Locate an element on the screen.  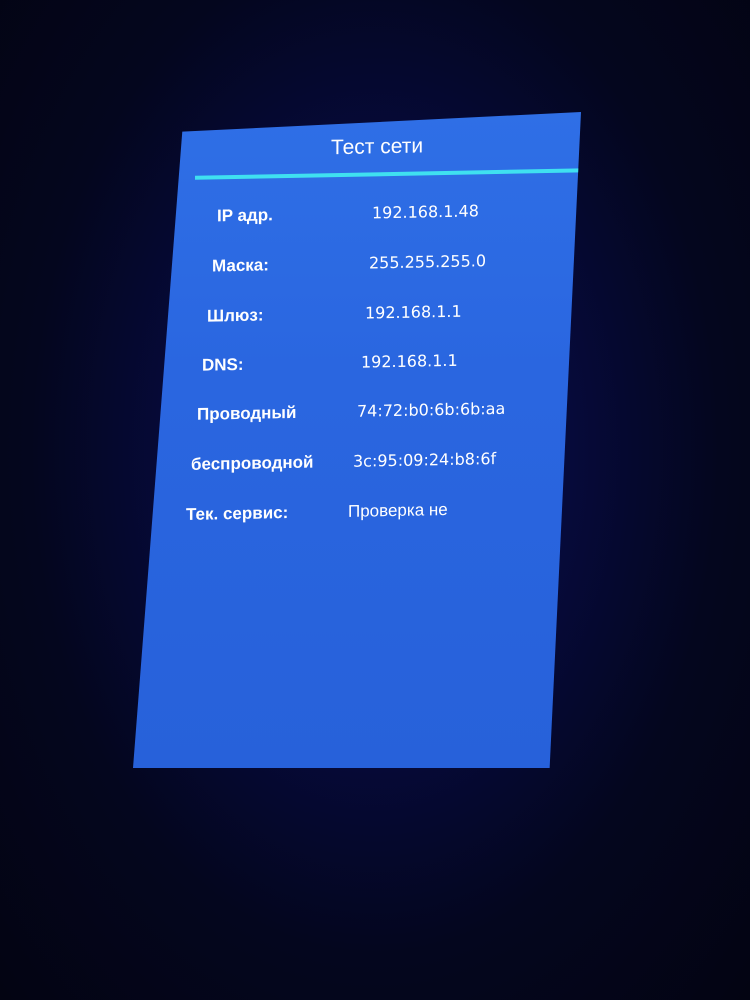
wired-mac-value: 74:72:b0:6b:6b:aa is located at coordinates (431, 409).